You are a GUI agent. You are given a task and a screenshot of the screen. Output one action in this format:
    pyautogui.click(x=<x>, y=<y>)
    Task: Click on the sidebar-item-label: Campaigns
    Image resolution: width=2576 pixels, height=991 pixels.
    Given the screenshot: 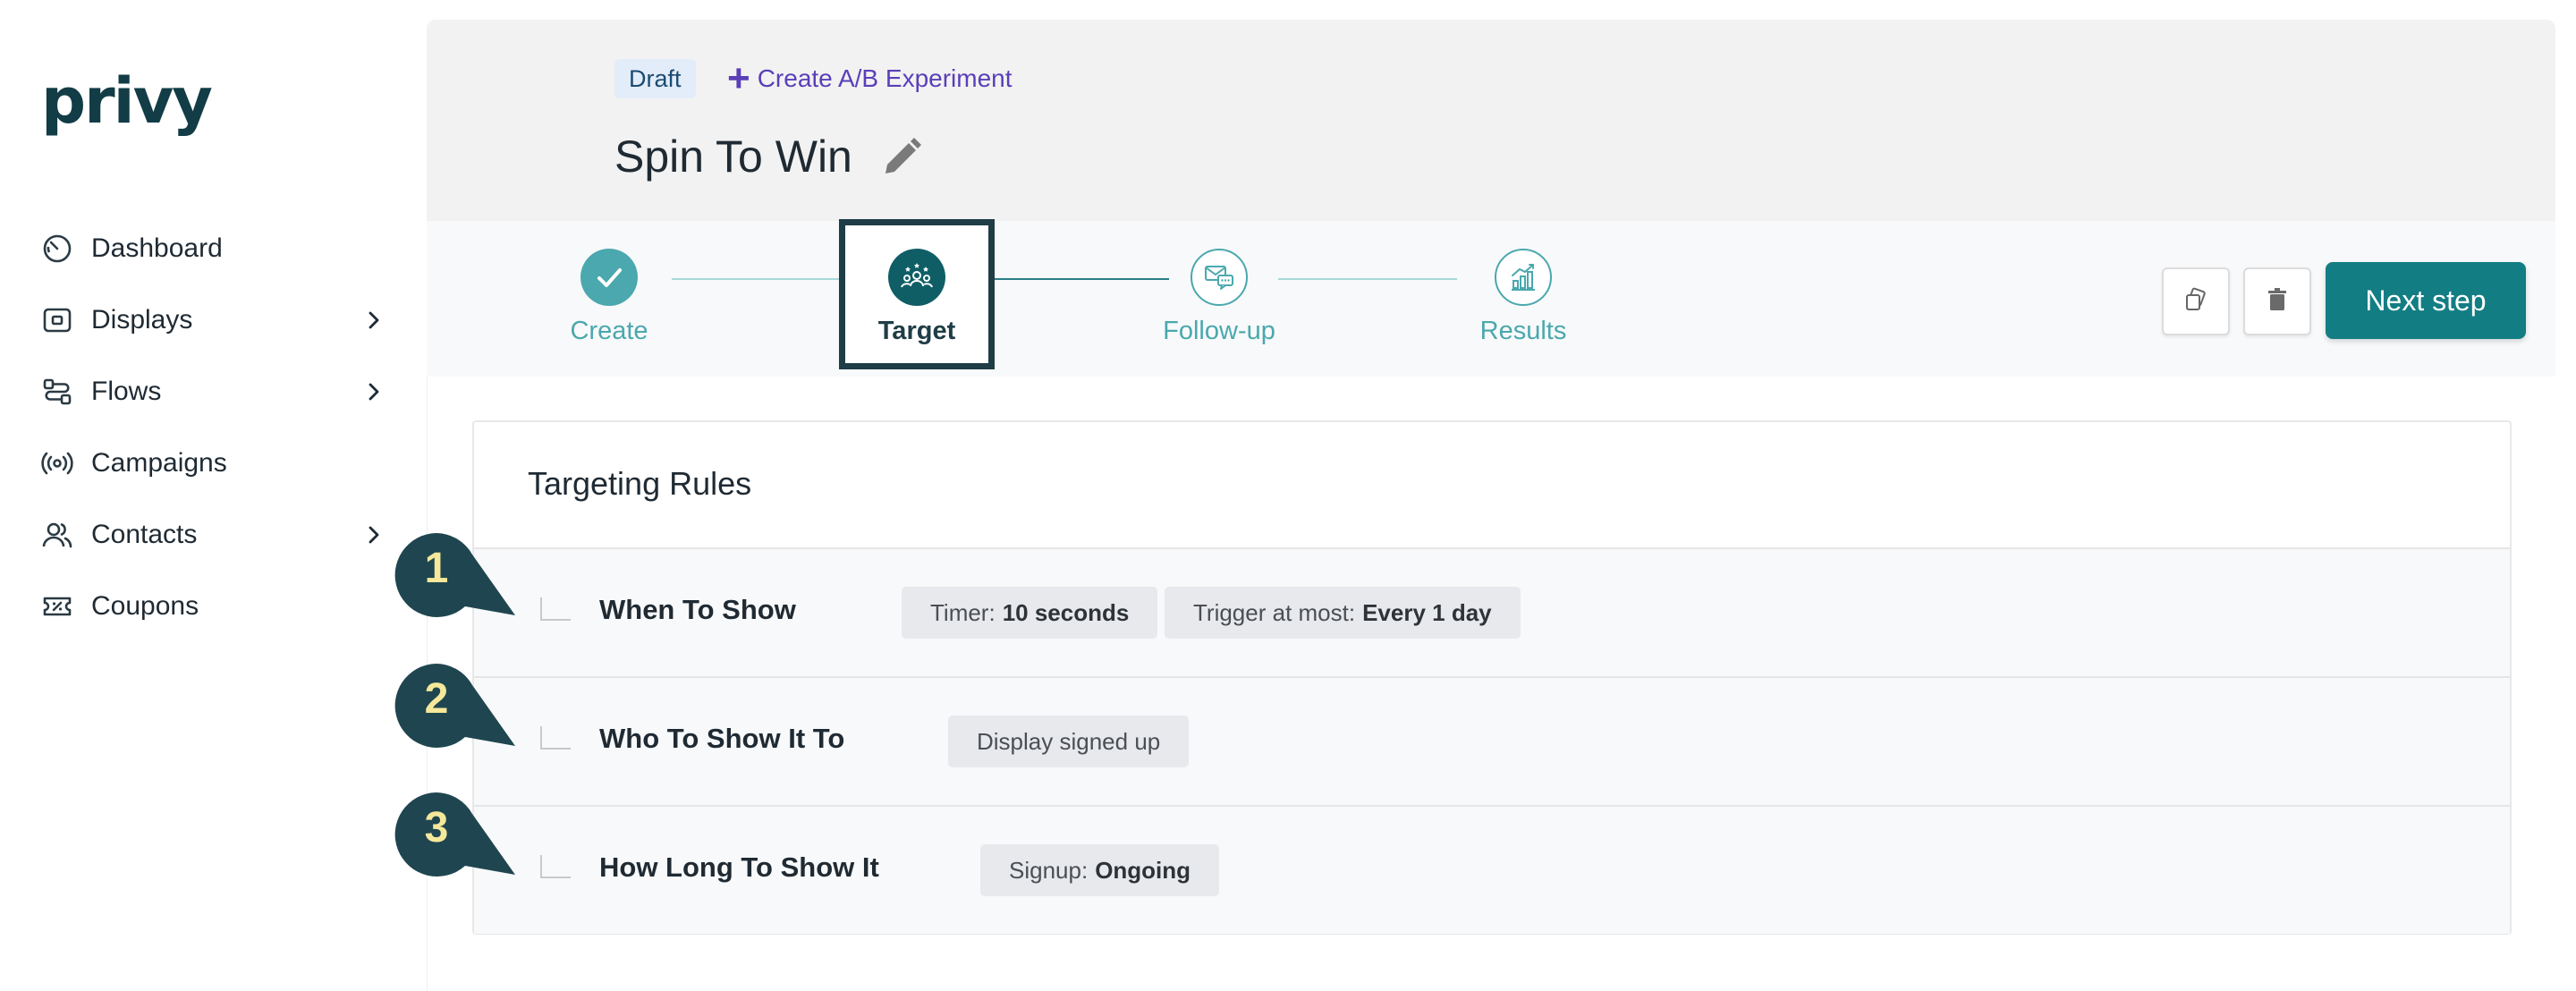 What is the action you would take?
    pyautogui.click(x=159, y=463)
    